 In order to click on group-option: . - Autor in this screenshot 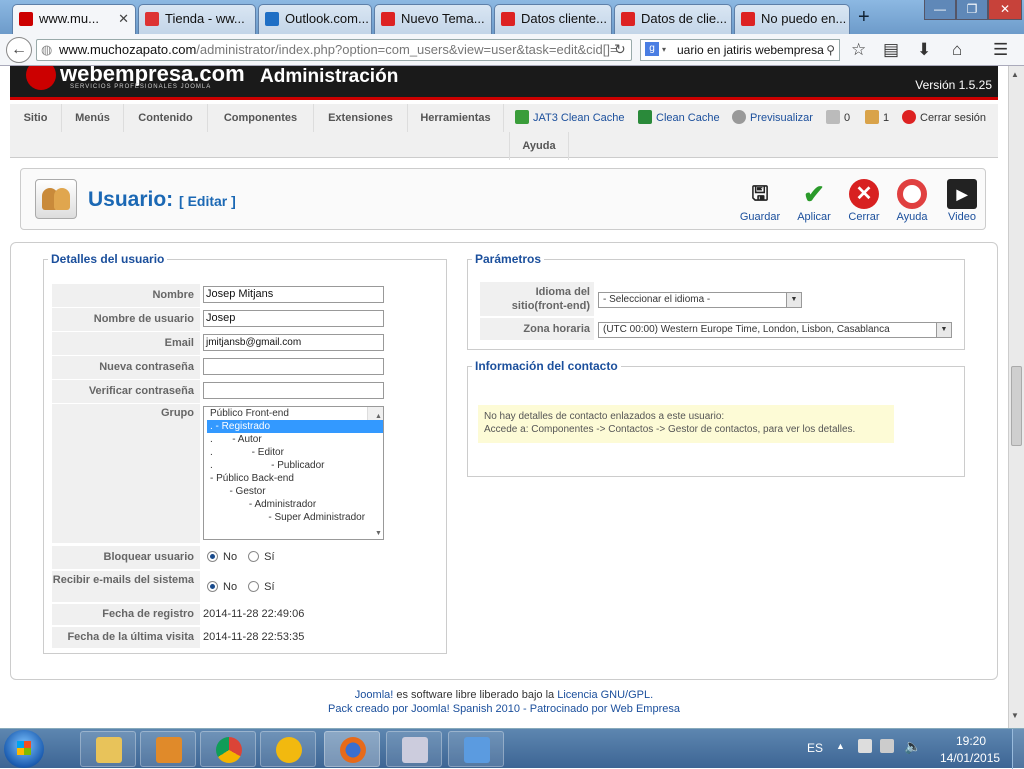, I will do `click(295, 439)`.